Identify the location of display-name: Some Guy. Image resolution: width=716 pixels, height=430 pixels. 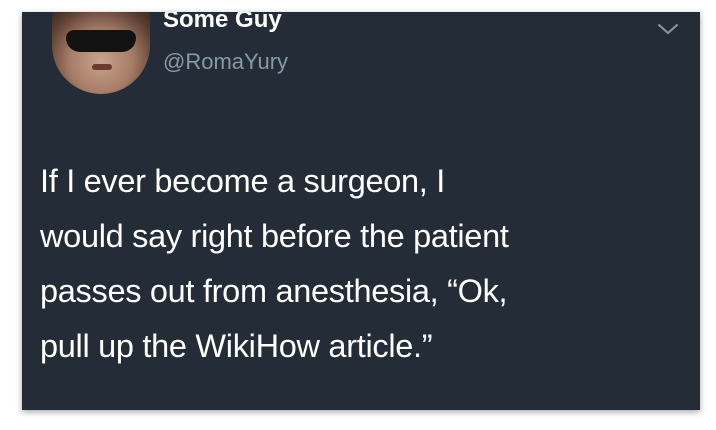
(222, 23).